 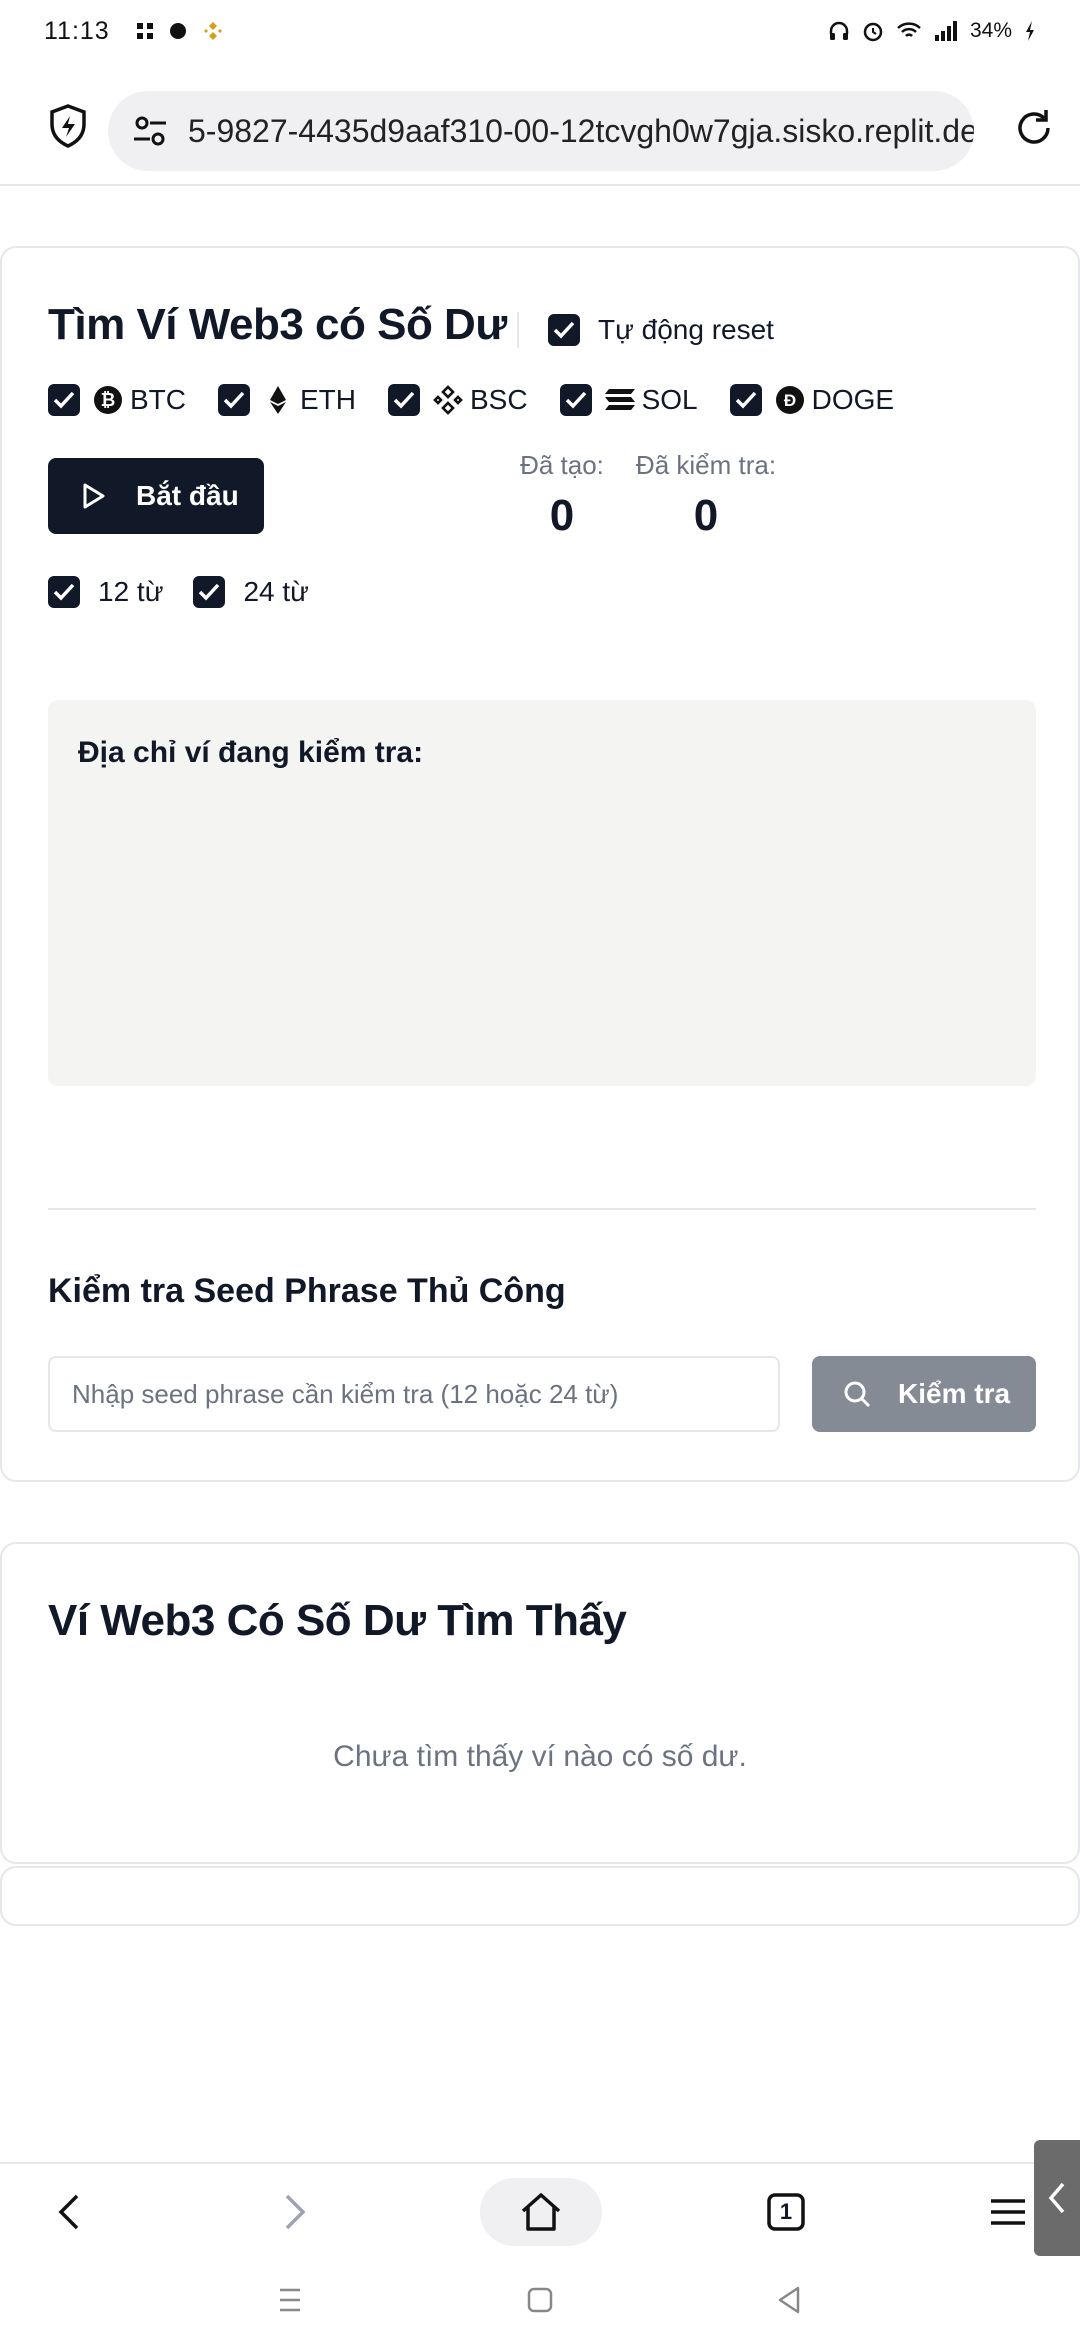 I want to click on btc-checkbox, so click(x=64, y=400).